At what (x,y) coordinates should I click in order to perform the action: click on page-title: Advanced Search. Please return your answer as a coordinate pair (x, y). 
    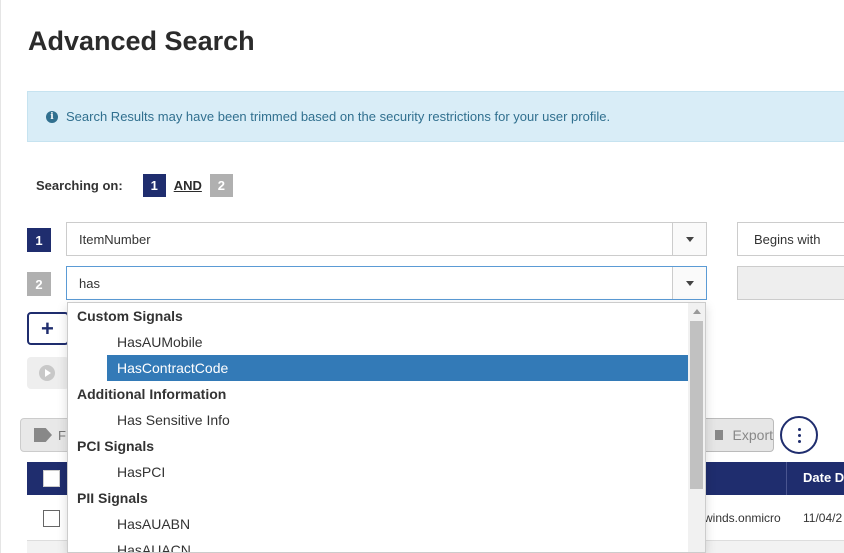
    Looking at the image, I should click on (141, 41).